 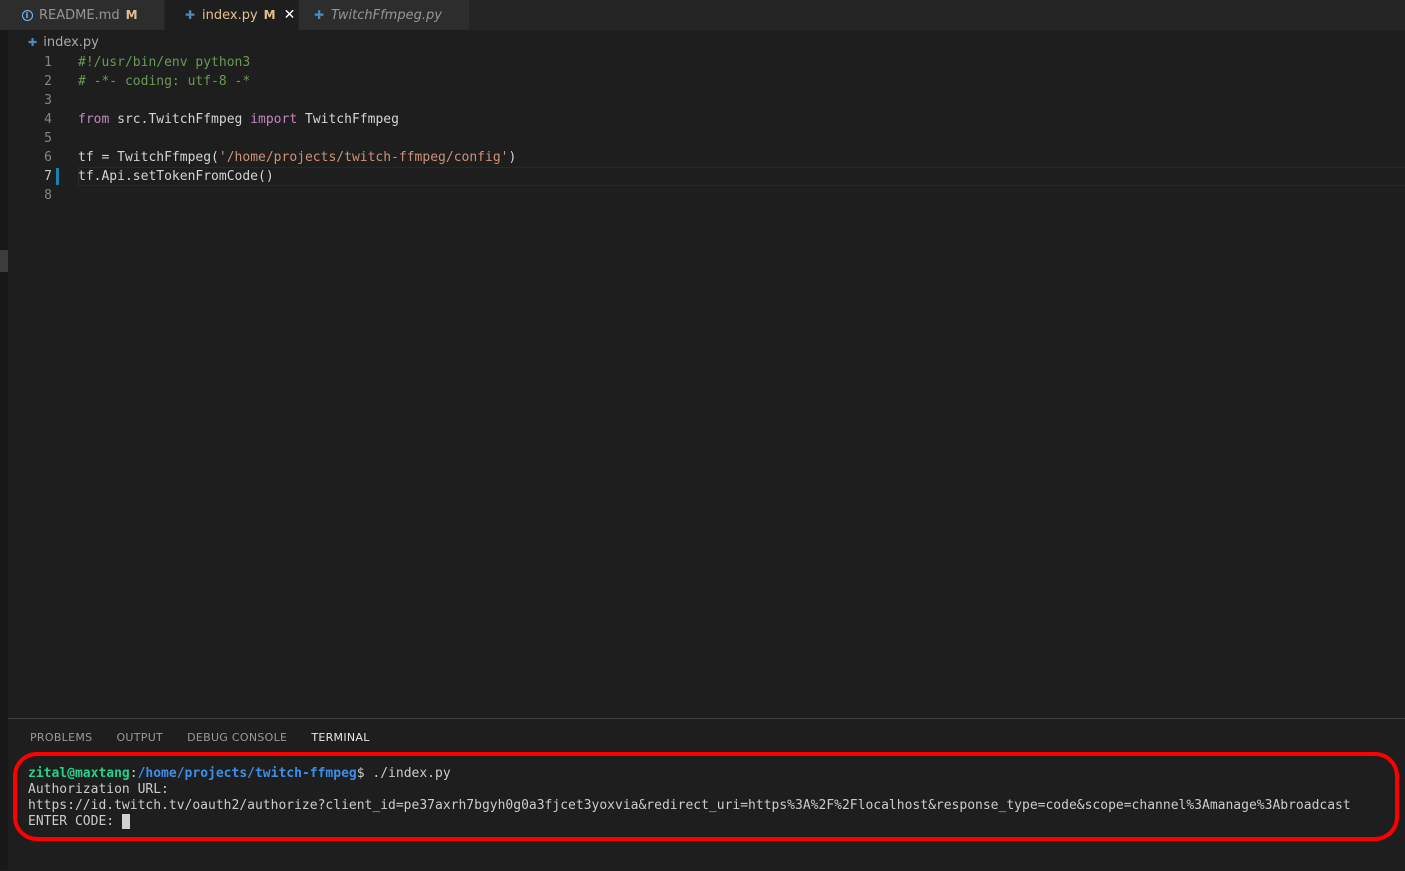 I want to click on code-token: ), so click(x=512, y=157).